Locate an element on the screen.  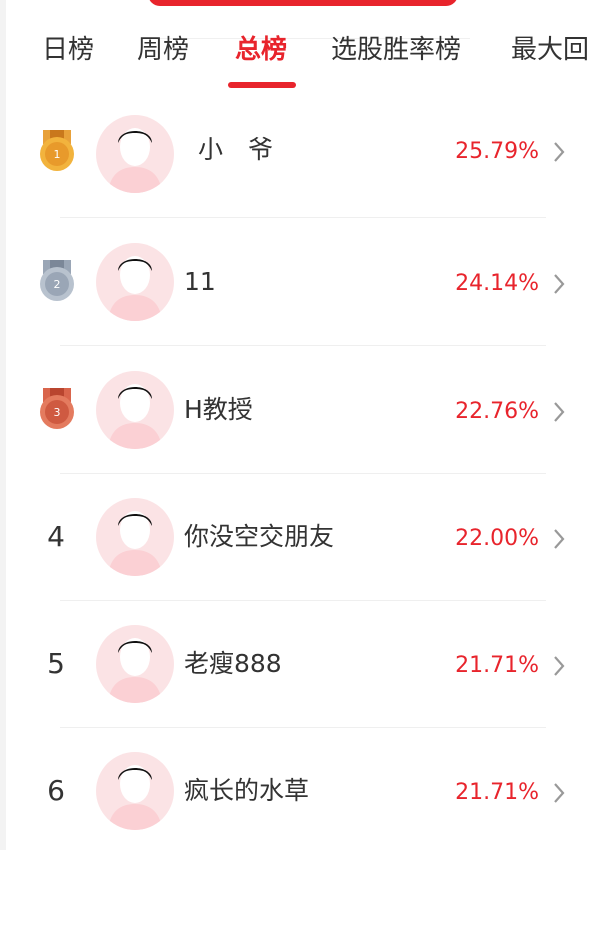
return-percentage: 22.76% is located at coordinates (497, 411).